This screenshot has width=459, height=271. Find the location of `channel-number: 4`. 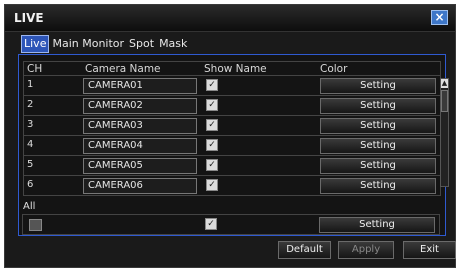

channel-number: 4 is located at coordinates (30, 144).